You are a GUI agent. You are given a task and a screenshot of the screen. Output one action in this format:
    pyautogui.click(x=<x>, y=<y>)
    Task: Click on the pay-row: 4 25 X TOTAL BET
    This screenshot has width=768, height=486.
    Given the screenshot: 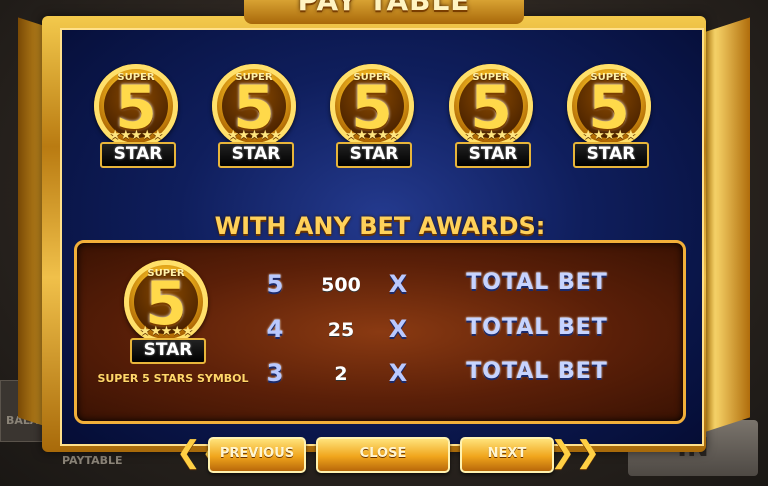 What is the action you would take?
    pyautogui.click(x=452, y=332)
    